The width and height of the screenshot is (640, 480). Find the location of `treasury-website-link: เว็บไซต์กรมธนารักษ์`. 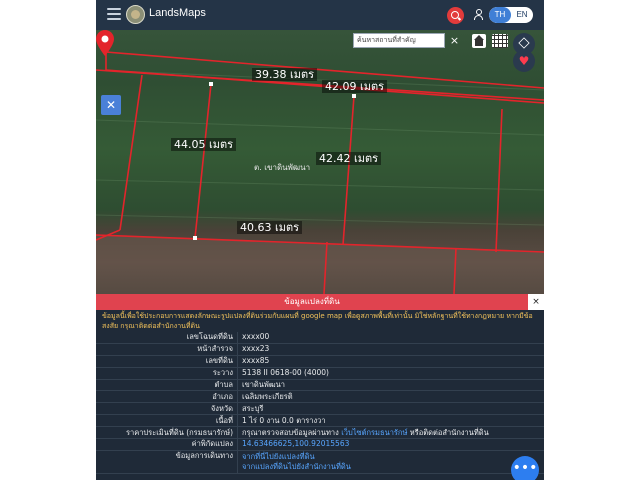

treasury-website-link: เว็บไซต์กรมธนารักษ์ is located at coordinates (374, 432).